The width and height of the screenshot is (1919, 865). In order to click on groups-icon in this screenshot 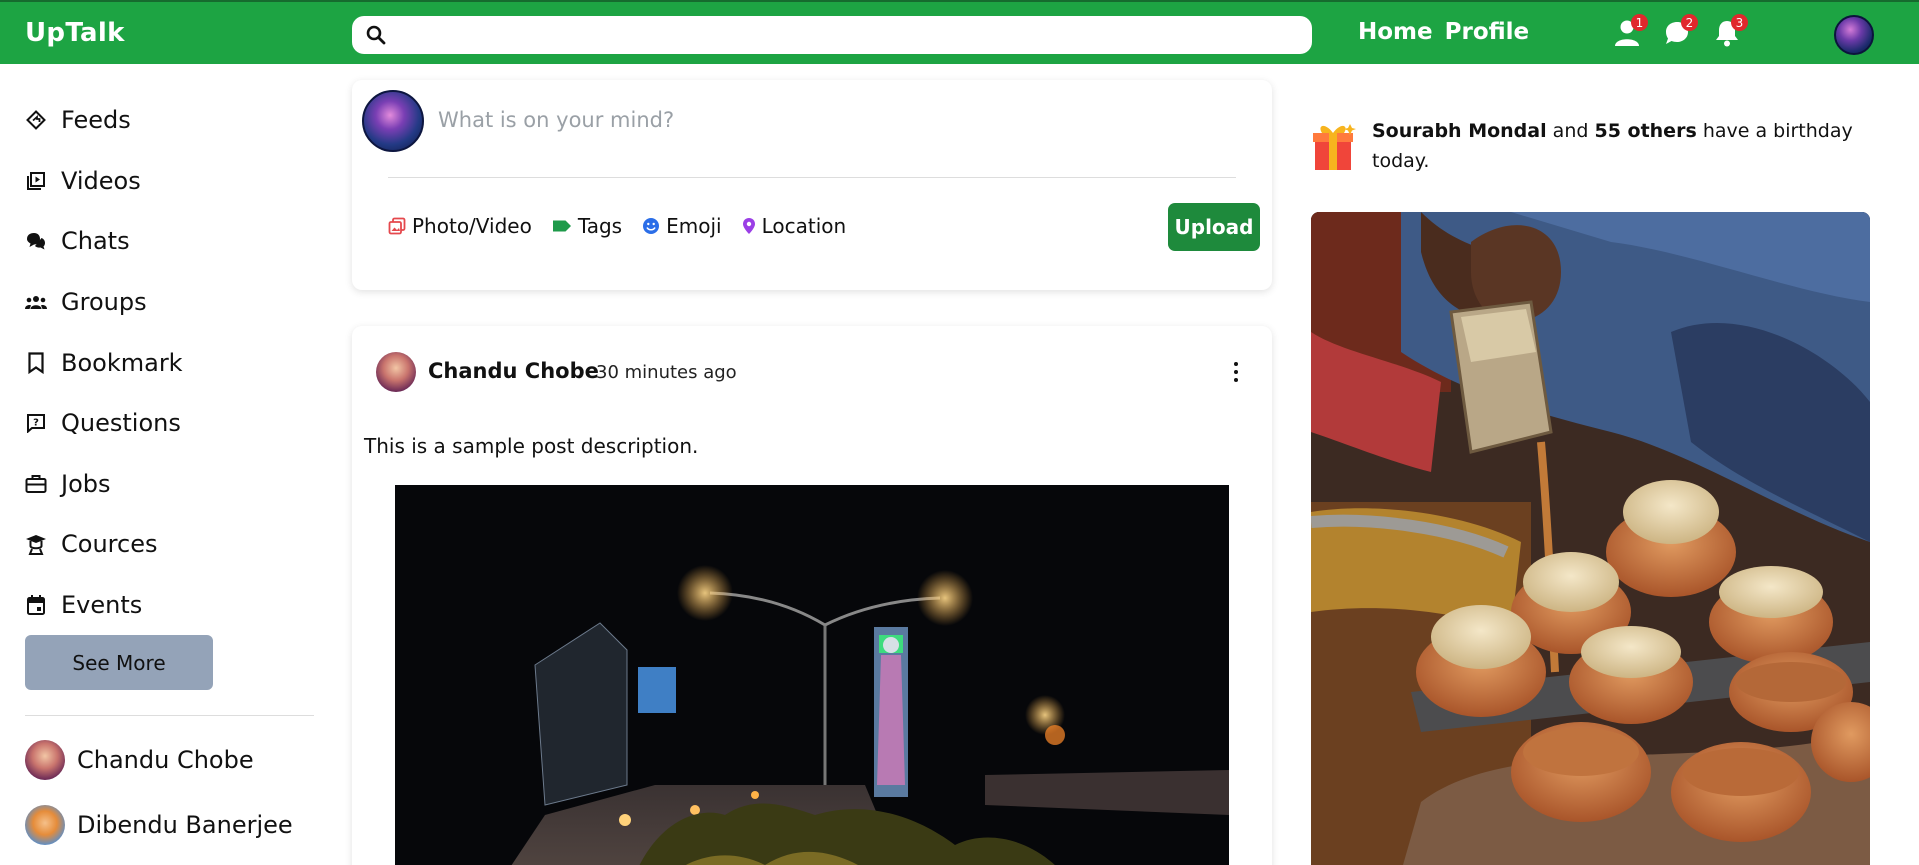, I will do `click(36, 302)`.